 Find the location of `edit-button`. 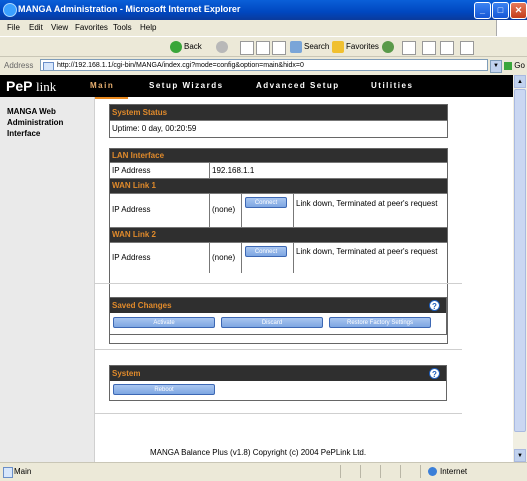

edit-button is located at coordinates (447, 48).